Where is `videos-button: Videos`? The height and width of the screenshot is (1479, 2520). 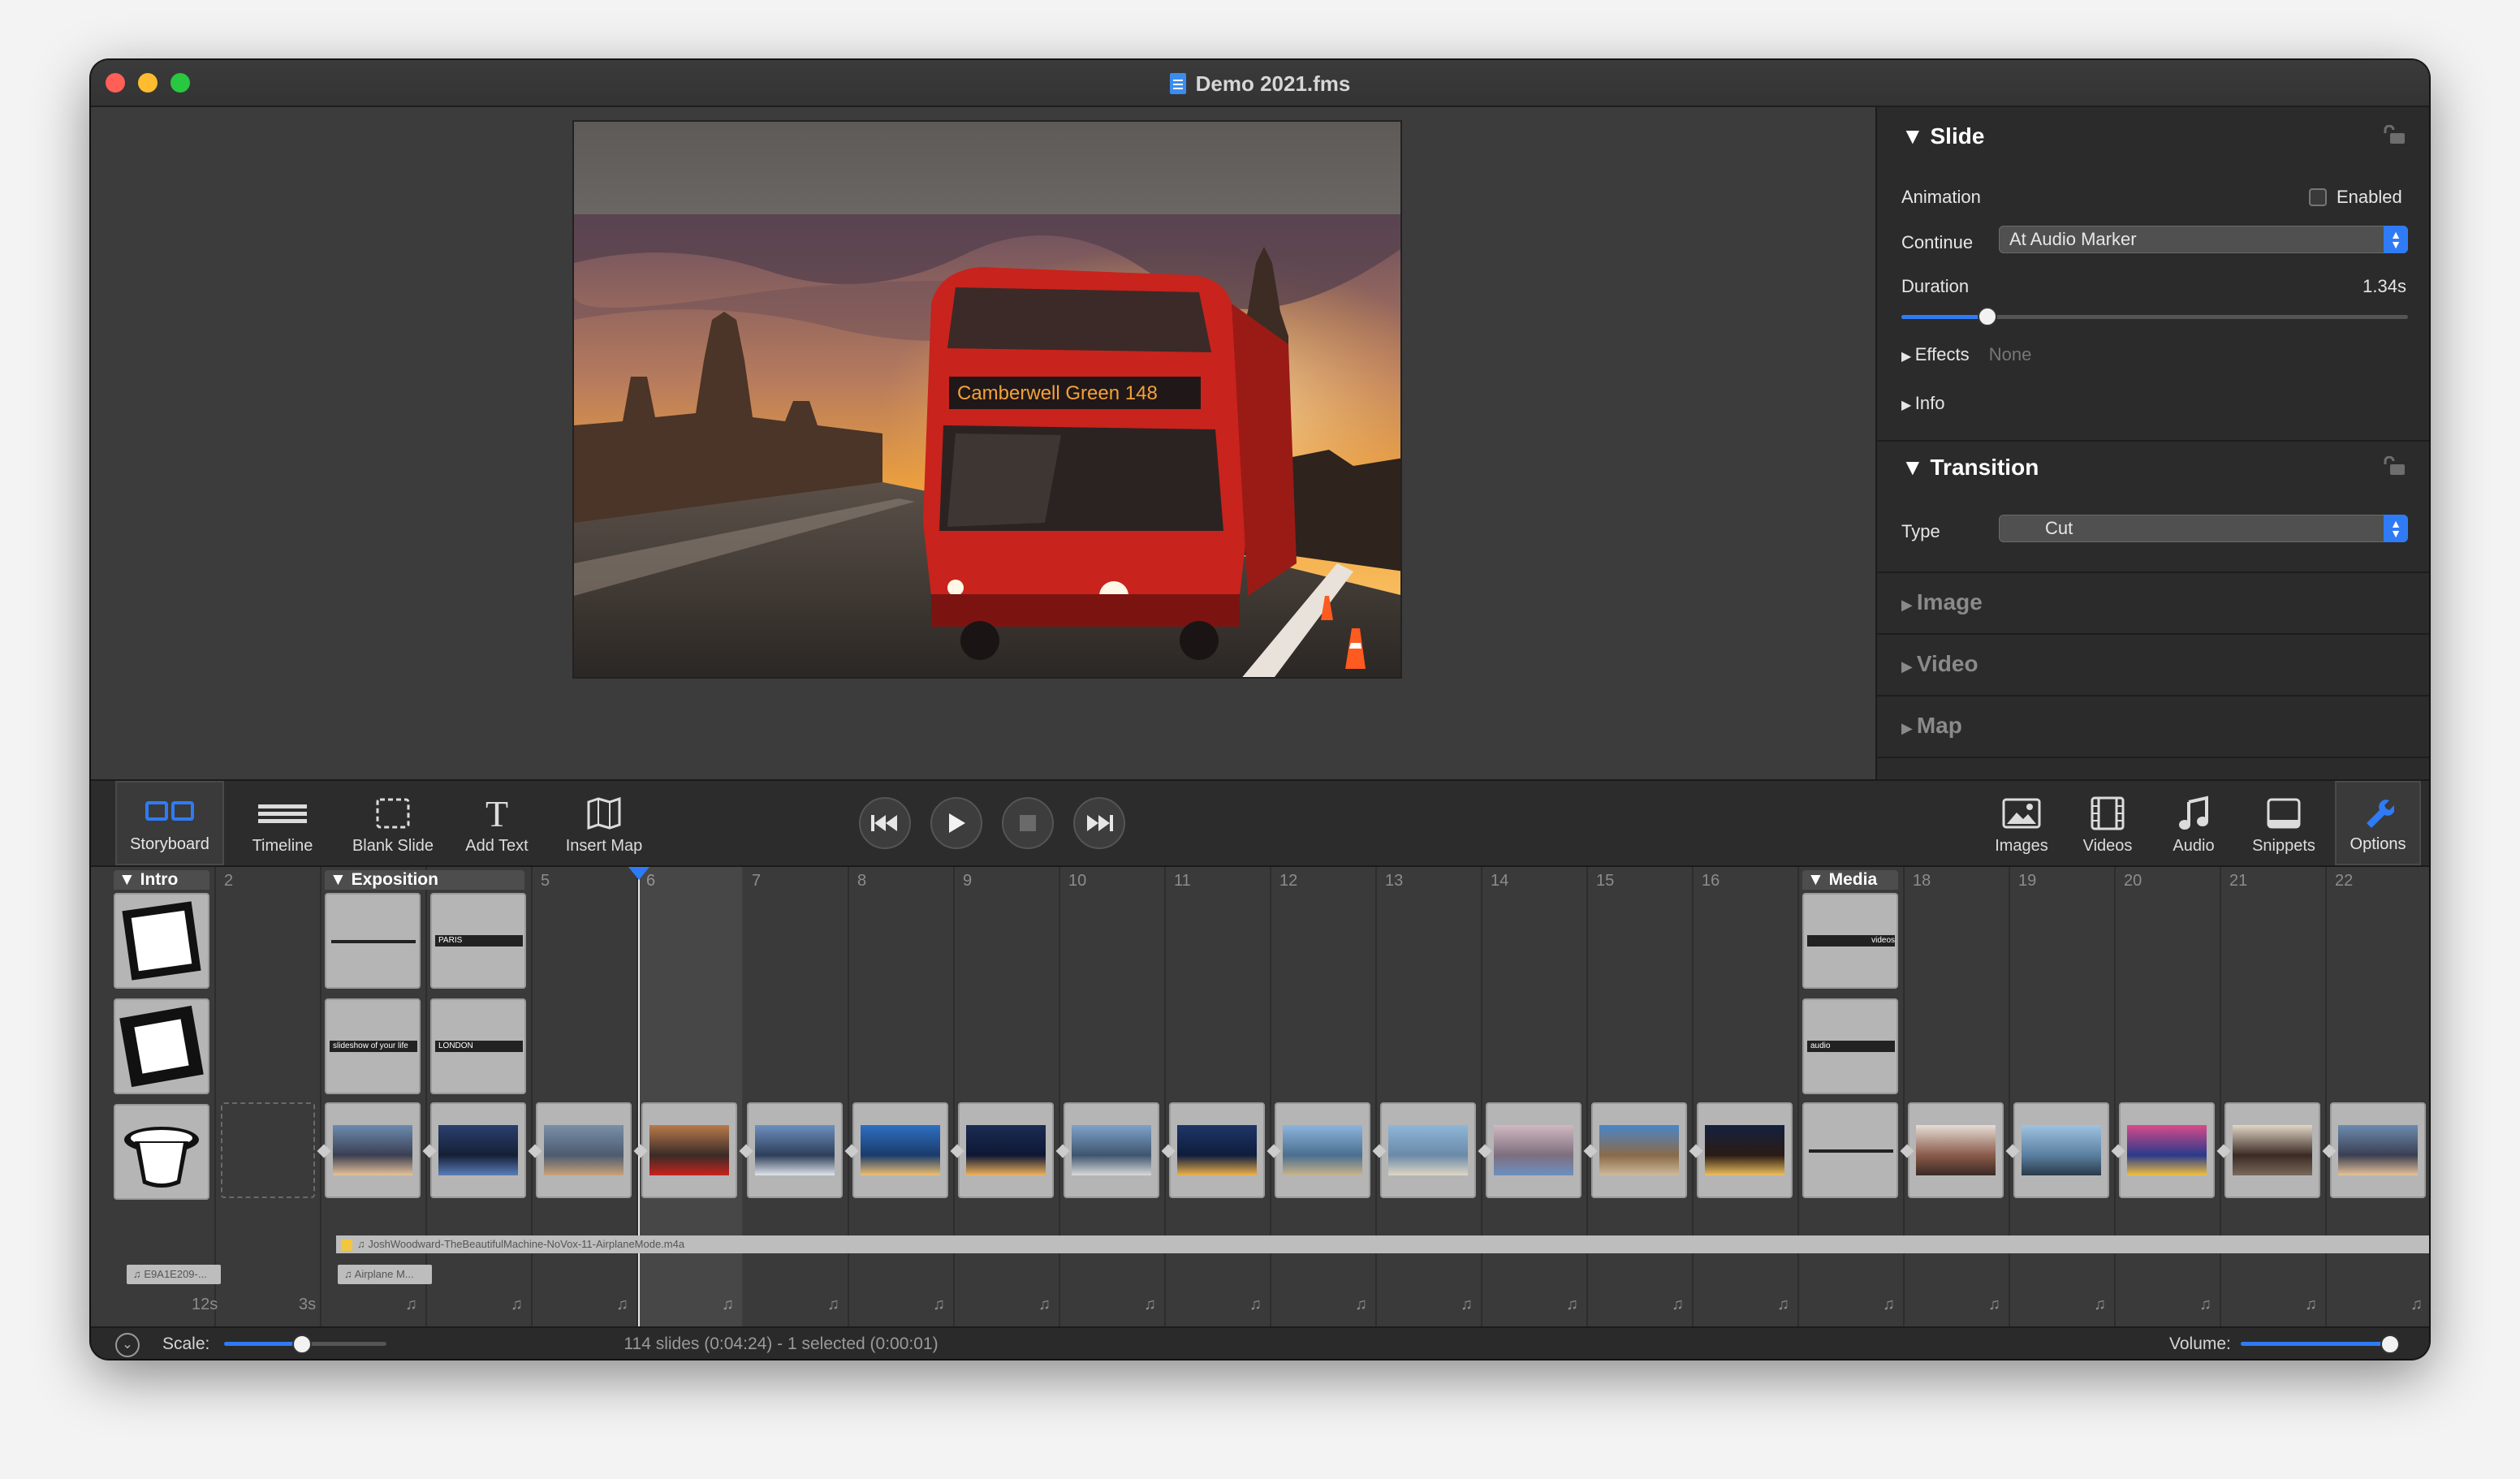
videos-button: Videos is located at coordinates (2107, 823).